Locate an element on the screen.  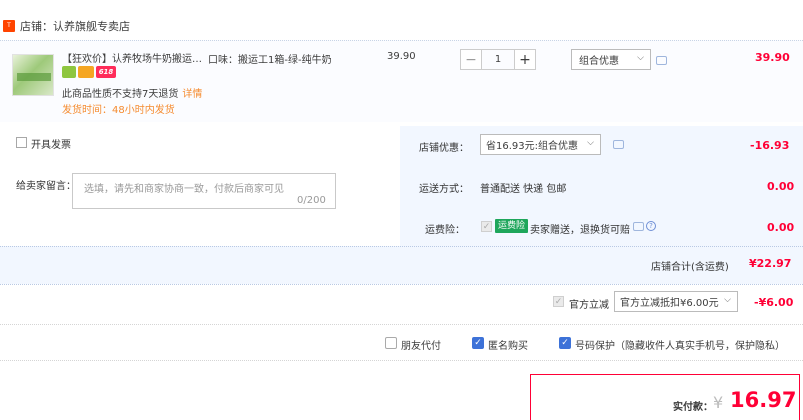
invoice-label: 开具发票 is located at coordinates (51, 143).